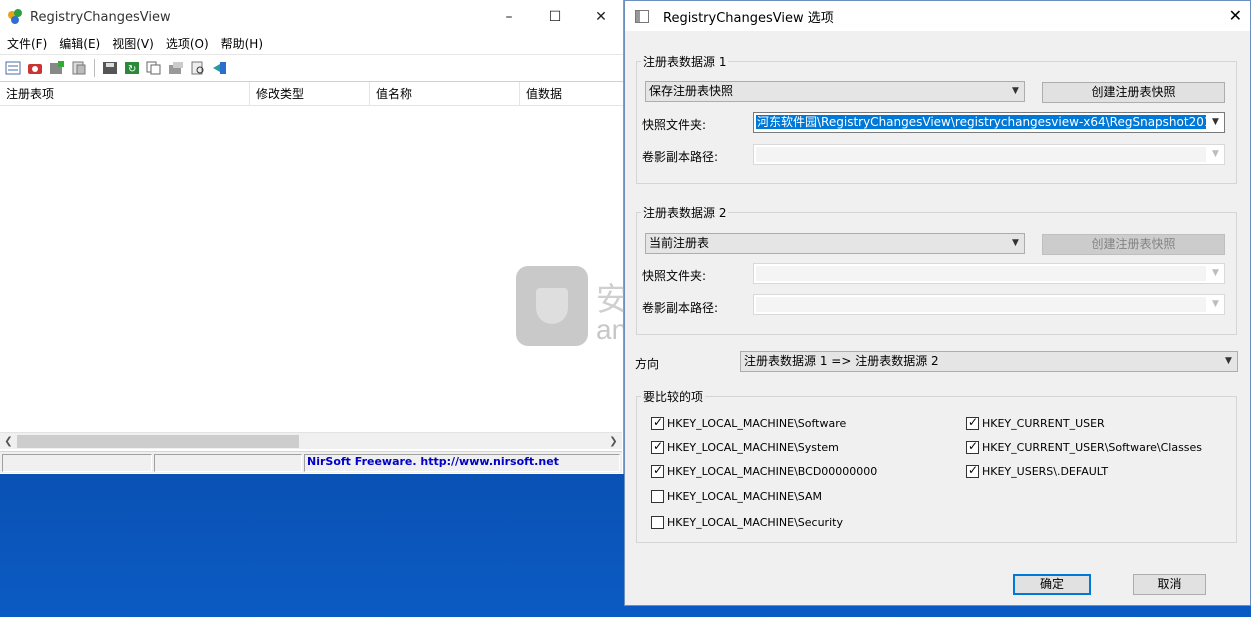 The image size is (1251, 617). Describe the element at coordinates (673, 396) in the screenshot. I see `compare-label: 要比较的项` at that location.